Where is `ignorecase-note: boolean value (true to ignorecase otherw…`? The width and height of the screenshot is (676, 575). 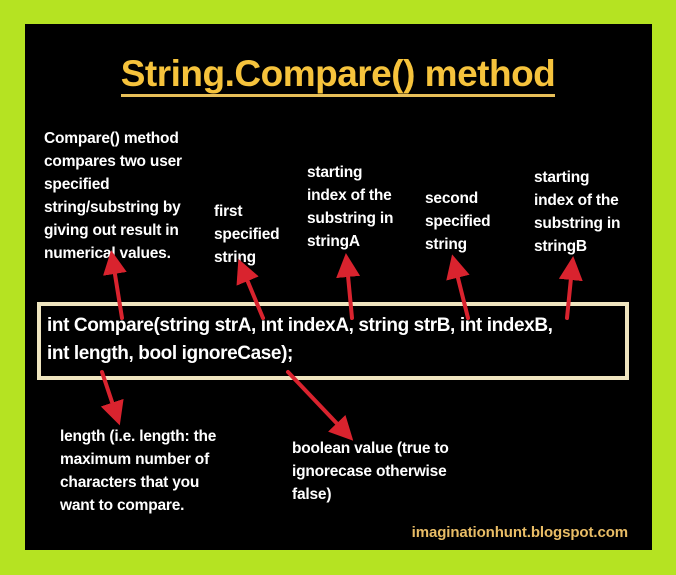
ignorecase-note: boolean value (true to ignorecase otherw… is located at coordinates (370, 471).